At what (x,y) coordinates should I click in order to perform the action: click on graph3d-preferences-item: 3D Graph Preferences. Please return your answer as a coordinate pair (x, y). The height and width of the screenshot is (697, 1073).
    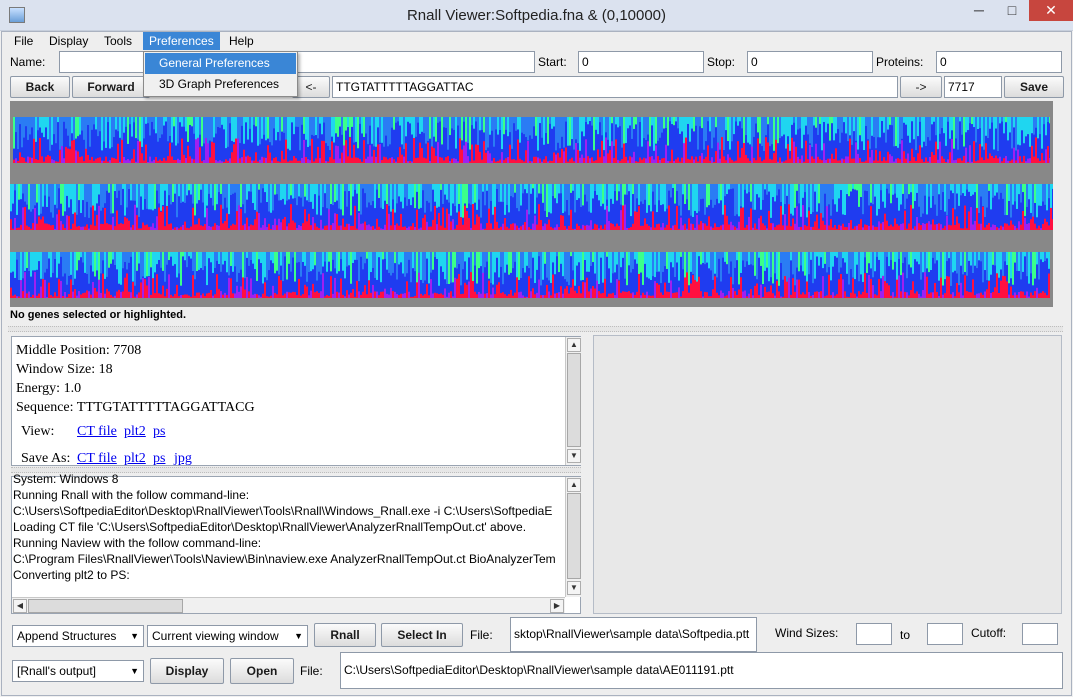
    Looking at the image, I should click on (220, 84).